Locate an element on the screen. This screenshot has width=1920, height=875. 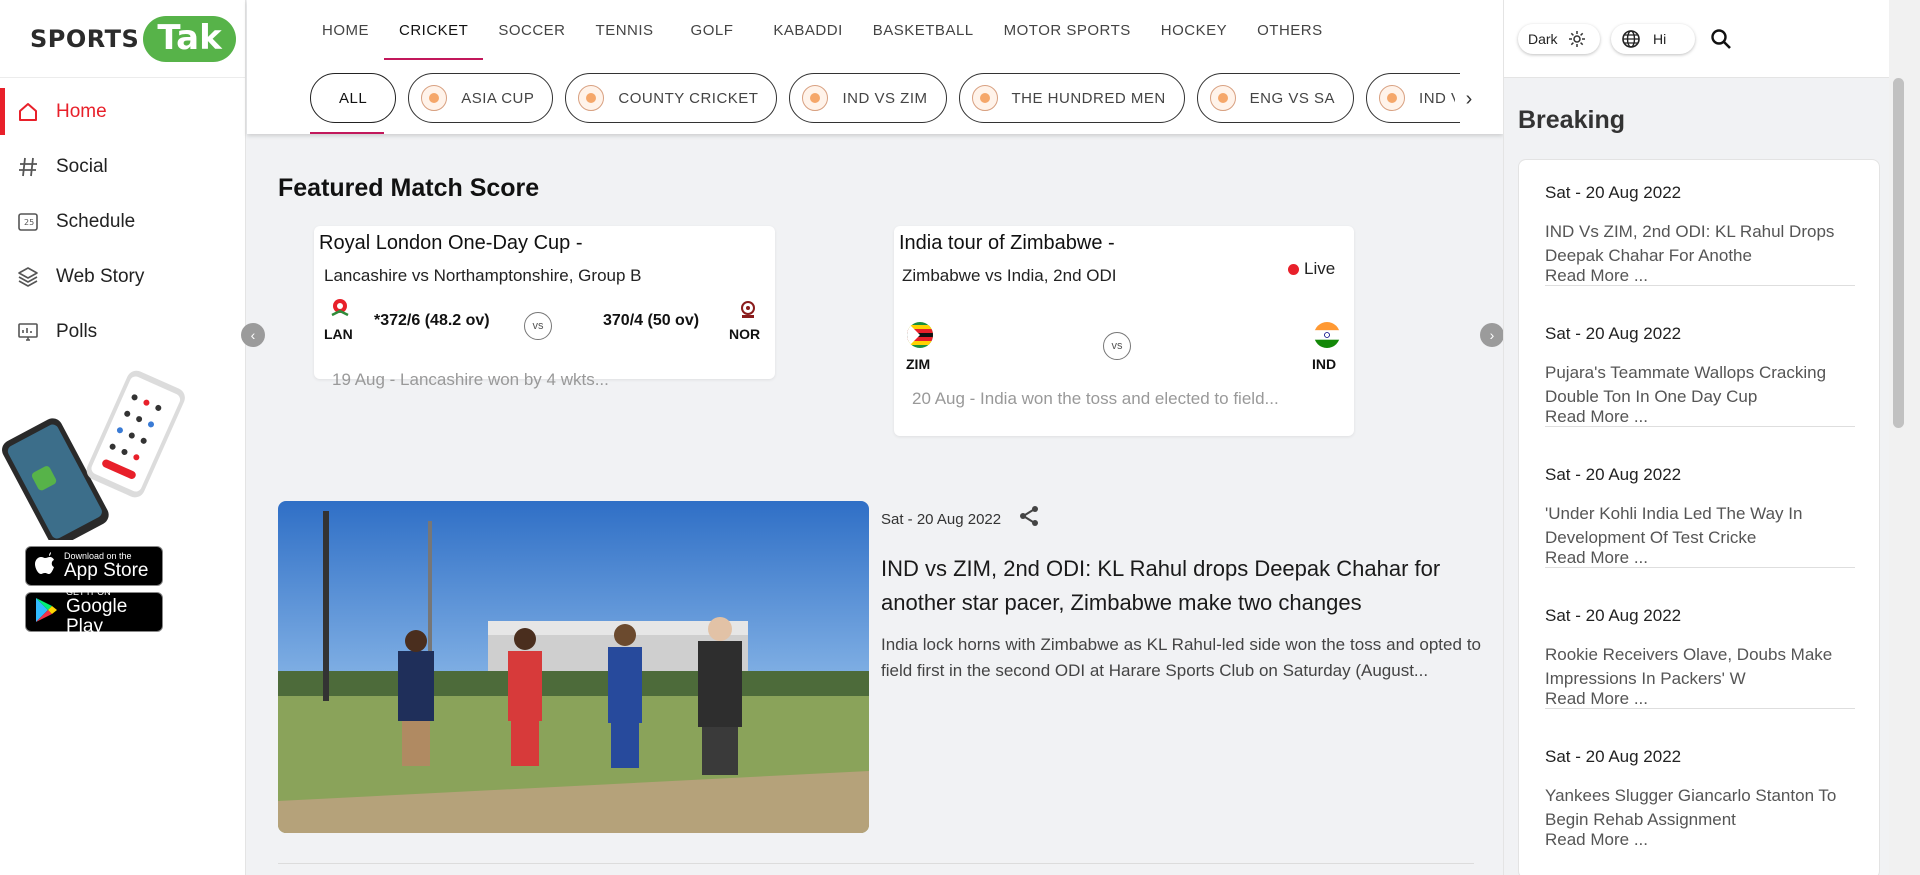
sidebar-item-schedule: 25 Schedule is located at coordinates (122, 221).